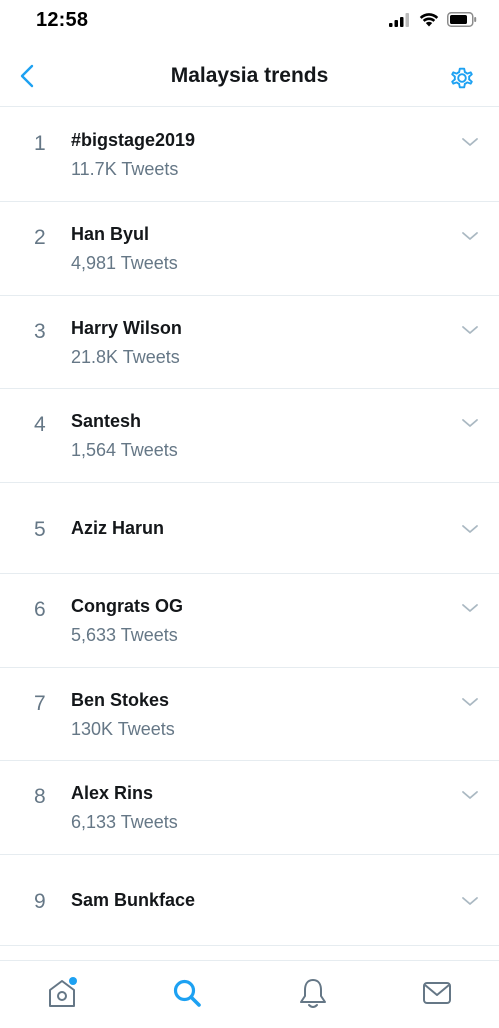 This screenshot has width=499, height=1028. Describe the element at coordinates (40, 331) in the screenshot. I see `trend-rank: 3` at that location.